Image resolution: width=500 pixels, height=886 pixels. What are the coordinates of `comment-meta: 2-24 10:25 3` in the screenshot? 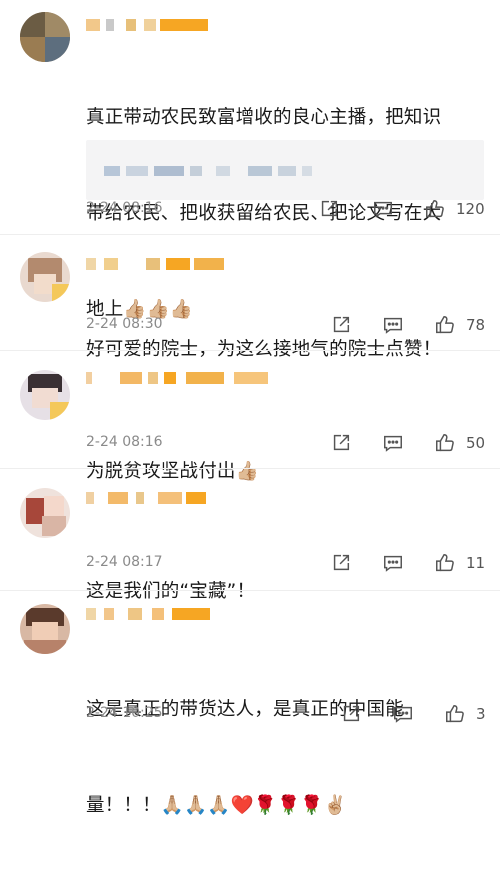 It's located at (286, 715).